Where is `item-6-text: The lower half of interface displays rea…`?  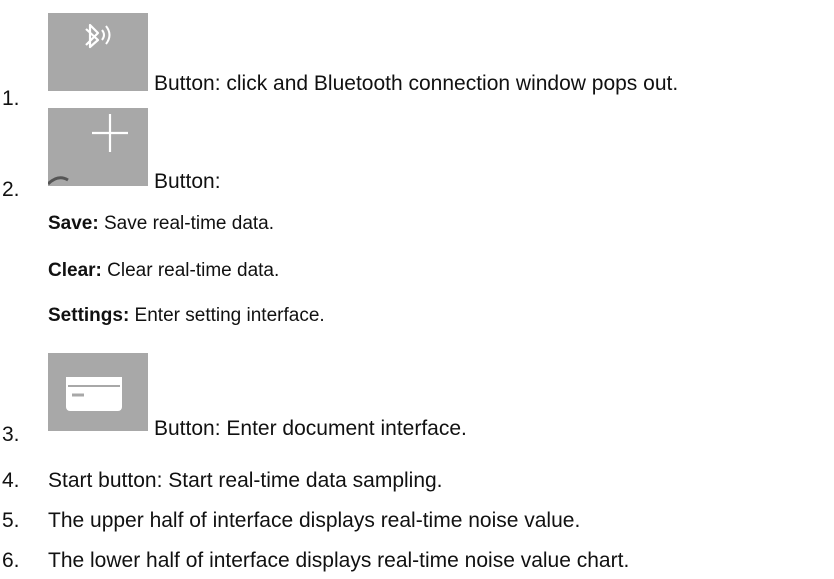
item-6-text: The lower half of interface displays rea… is located at coordinates (339, 560).